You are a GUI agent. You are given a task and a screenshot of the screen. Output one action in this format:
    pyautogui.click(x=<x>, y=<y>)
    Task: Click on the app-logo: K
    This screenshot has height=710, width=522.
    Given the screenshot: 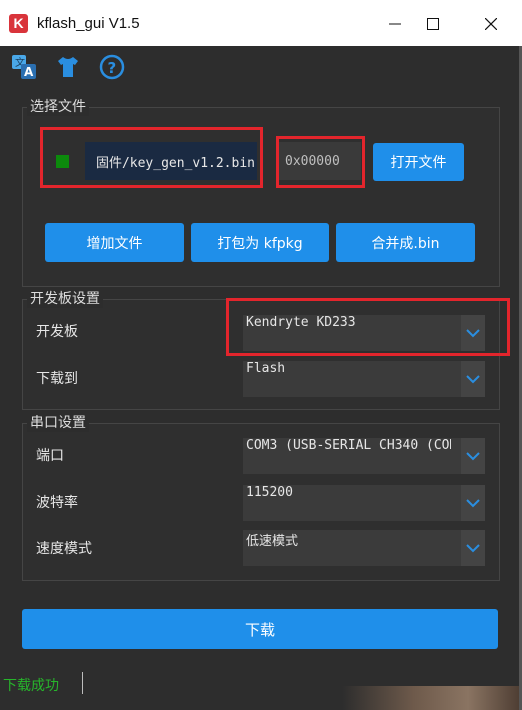 What is the action you would take?
    pyautogui.click(x=18, y=23)
    